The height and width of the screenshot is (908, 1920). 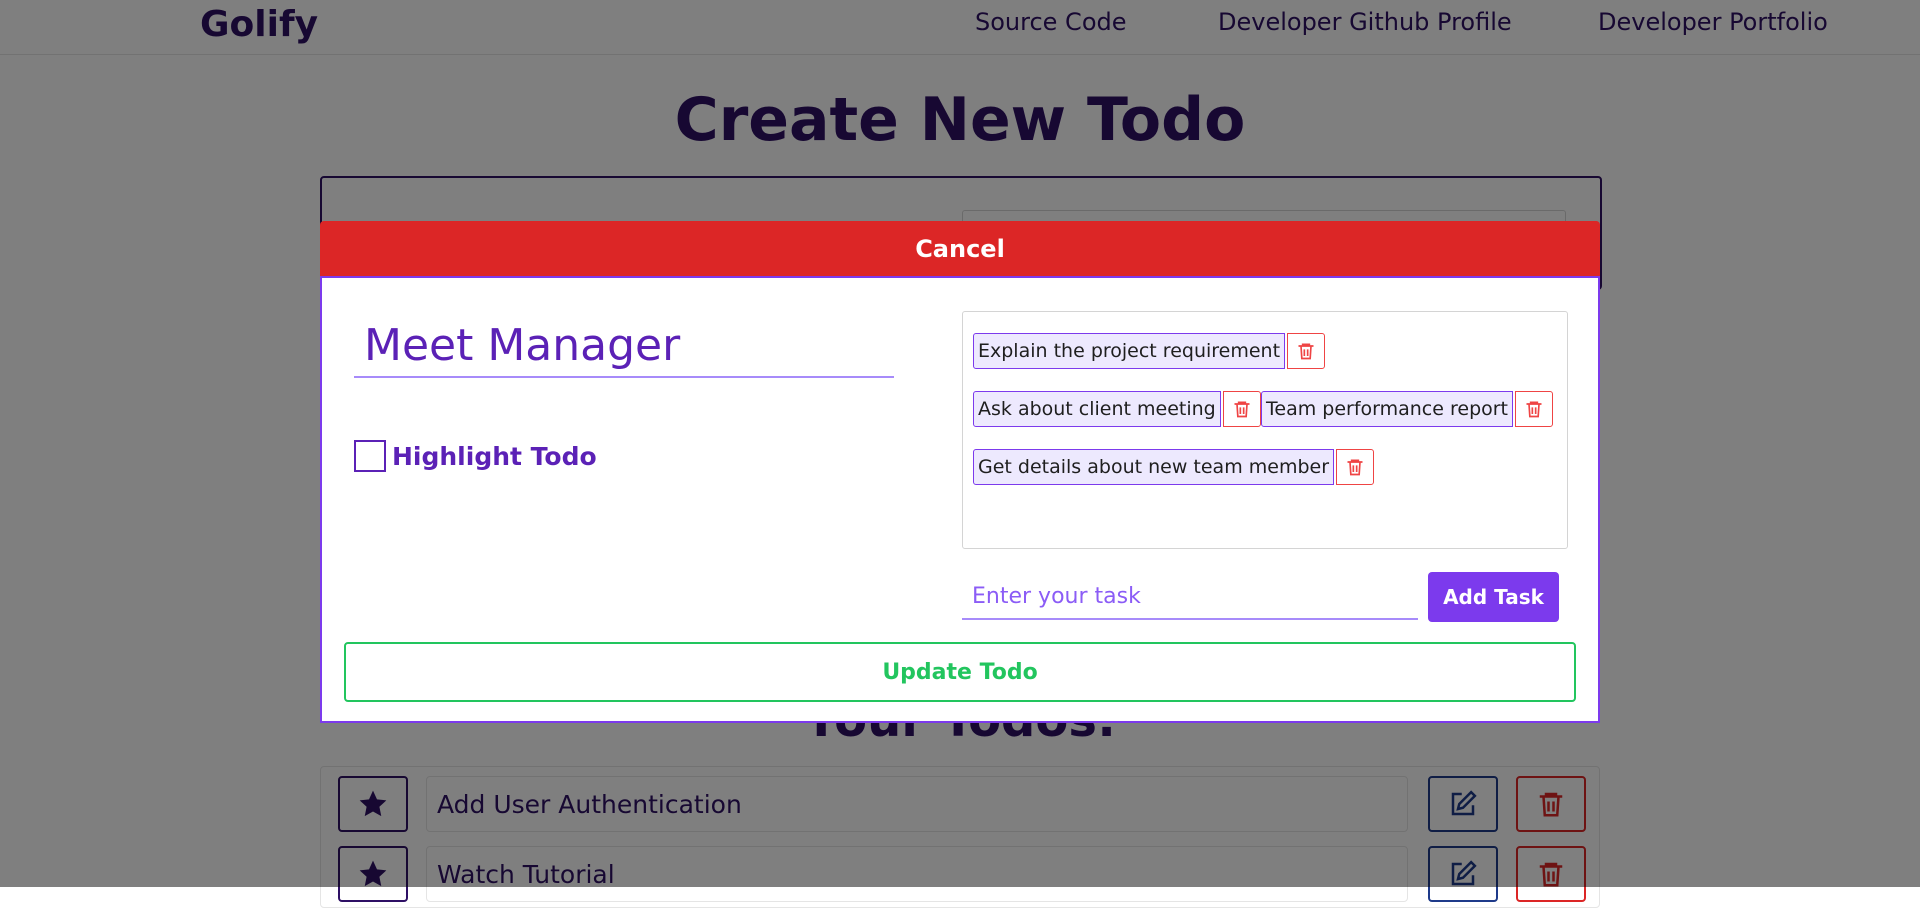 I want to click on task-chip: Team performance report, so click(x=1407, y=409).